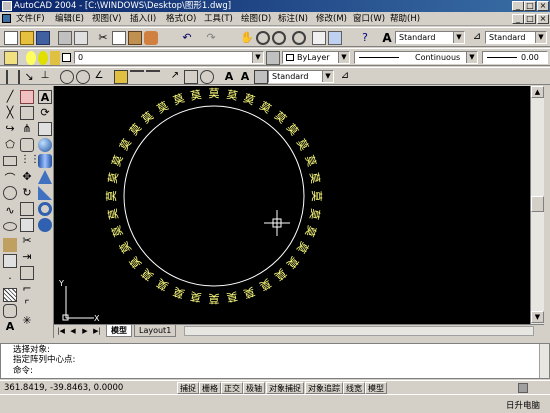 The height and width of the screenshot is (413, 550). I want to click on osnap-button: 对象捕捉, so click(285, 388).